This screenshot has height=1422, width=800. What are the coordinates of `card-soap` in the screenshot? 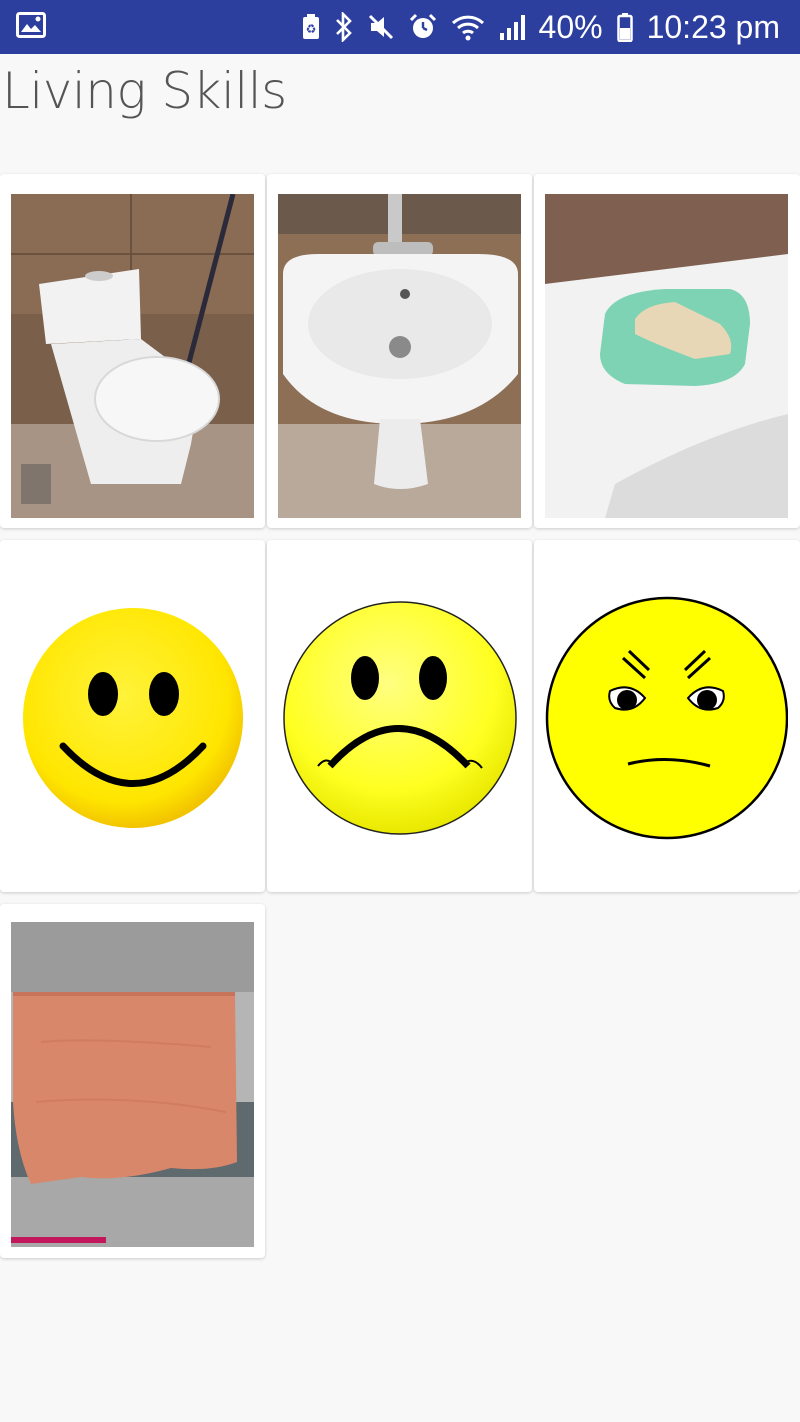 It's located at (667, 351).